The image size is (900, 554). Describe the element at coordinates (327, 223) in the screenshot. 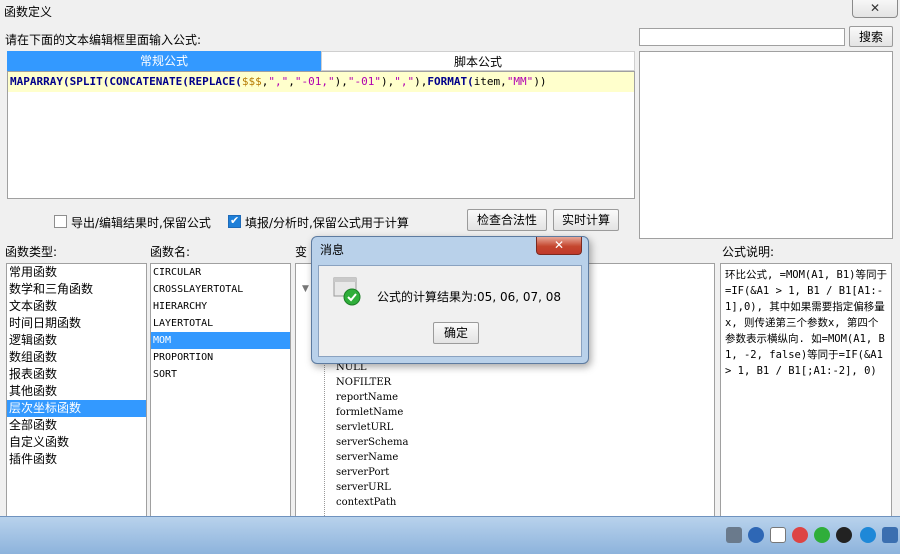

I see `keep-formula-fill-label: 填报/分析时,保留公式用于计算` at that location.